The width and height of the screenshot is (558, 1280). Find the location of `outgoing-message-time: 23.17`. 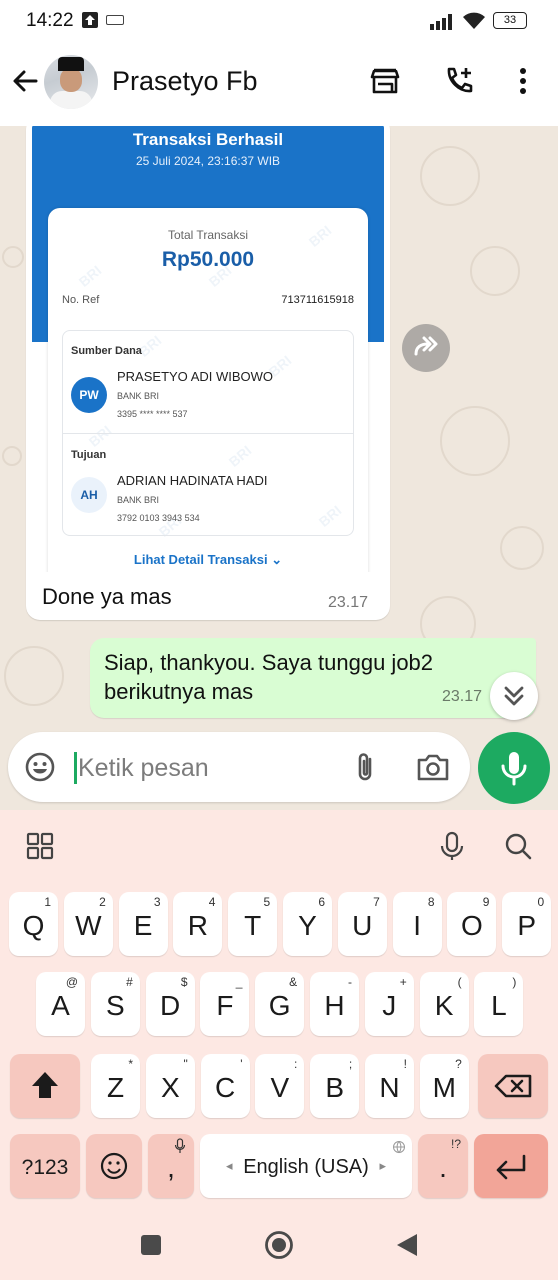

outgoing-message-time: 23.17 is located at coordinates (462, 696).